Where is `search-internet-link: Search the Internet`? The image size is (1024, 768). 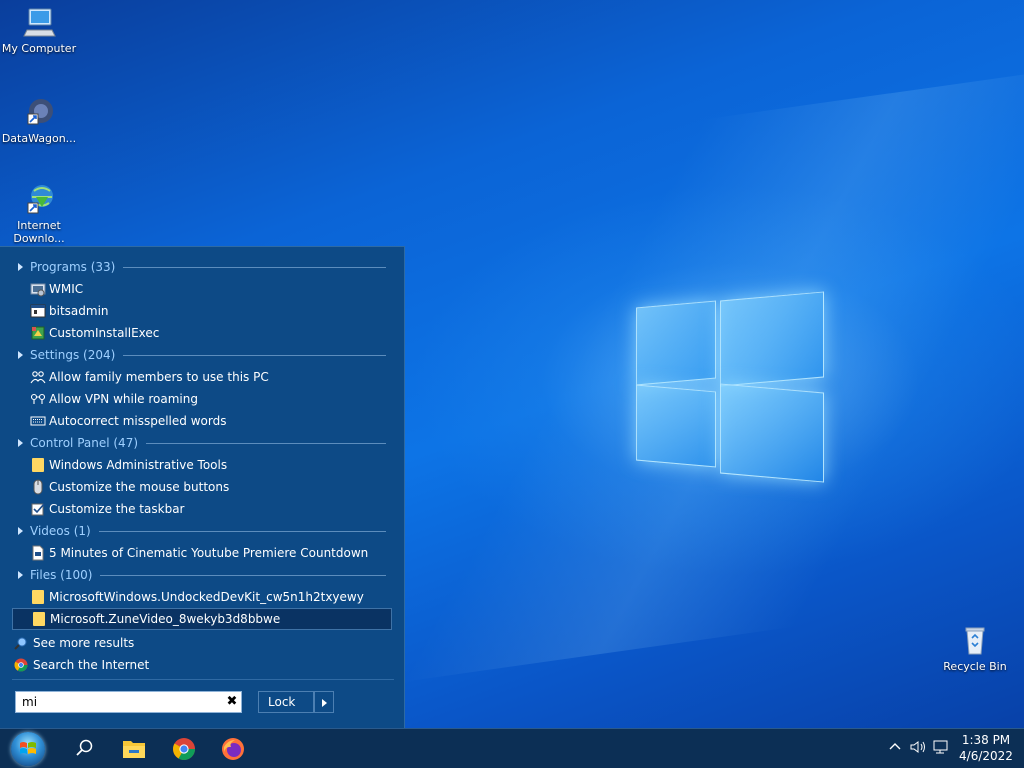 search-internet-link: Search the Internet is located at coordinates (202, 665).